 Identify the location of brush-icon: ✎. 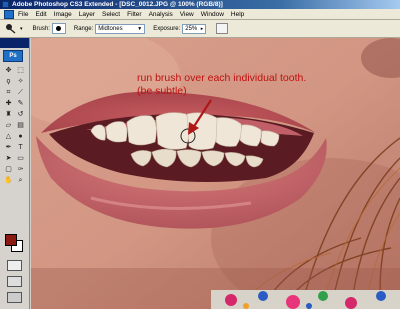
(20, 103).